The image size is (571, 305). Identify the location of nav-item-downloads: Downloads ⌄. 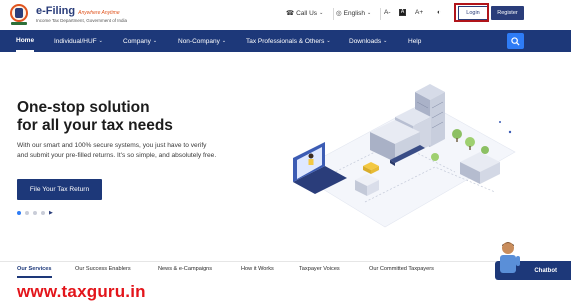
(368, 41).